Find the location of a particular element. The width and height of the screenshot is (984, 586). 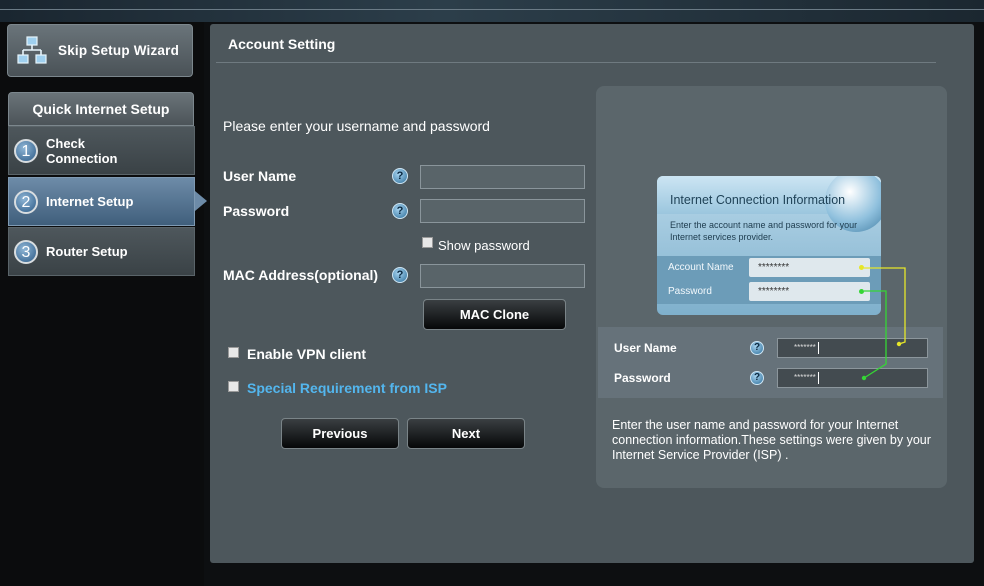

title-divider is located at coordinates (576, 62).